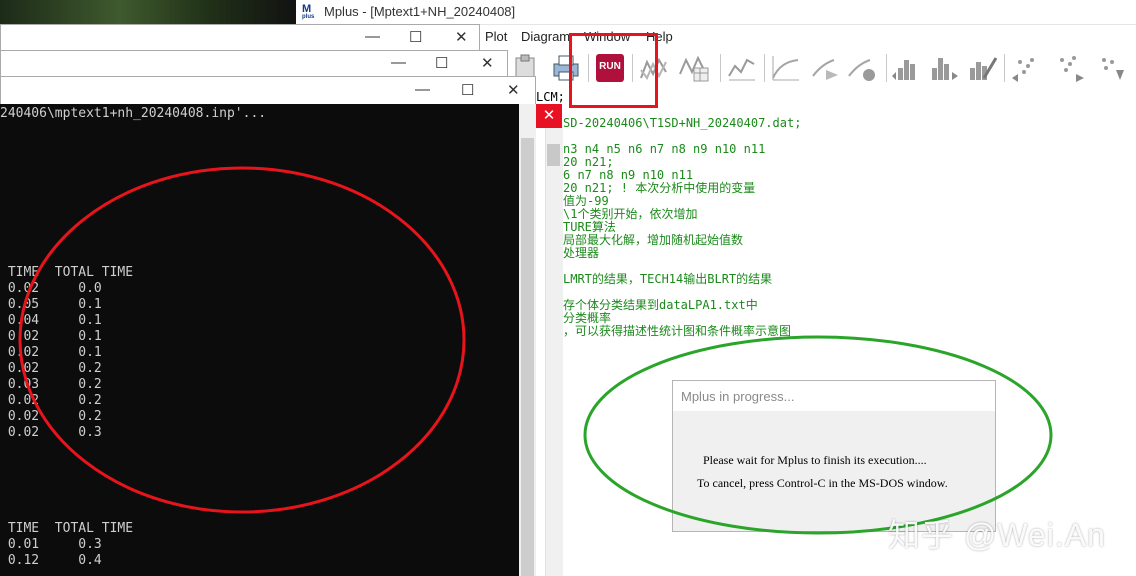 This screenshot has height=576, width=1136. Describe the element at coordinates (997, 535) in the screenshot. I see `watermark: 知乎 @Wei.An` at that location.